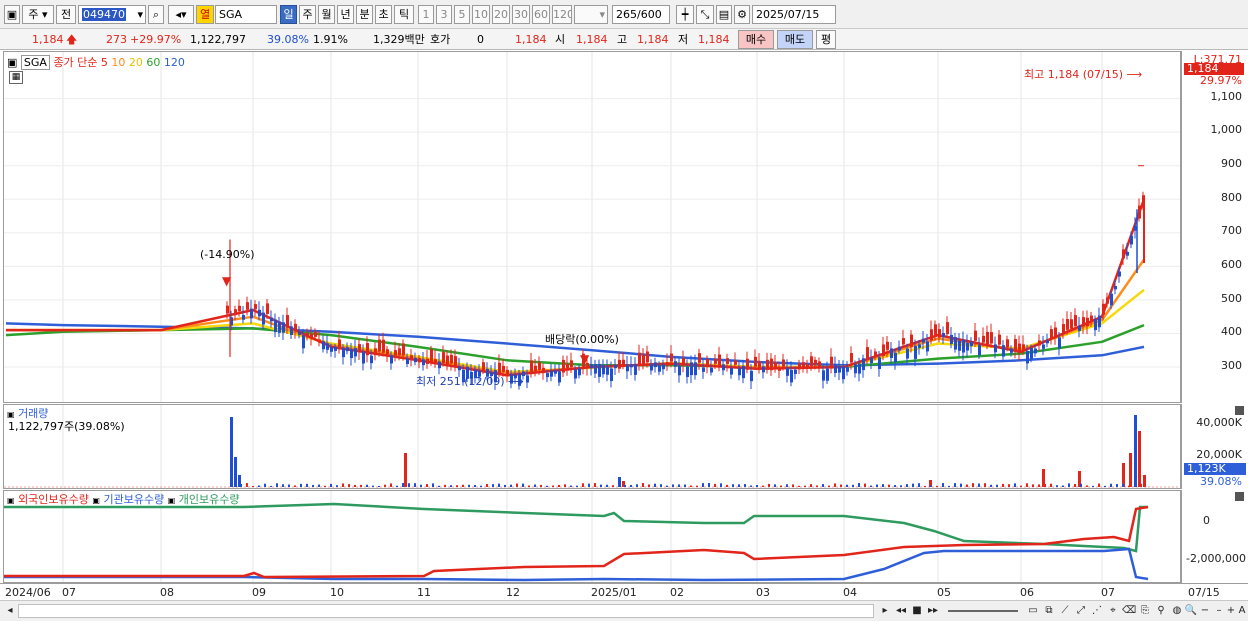 Image resolution: width=1248 pixels, height=621 pixels. Describe the element at coordinates (592, 446) in the screenshot. I see `volume-chart-pane: ▣ 거래량 1,122,797주(39.08%)` at that location.